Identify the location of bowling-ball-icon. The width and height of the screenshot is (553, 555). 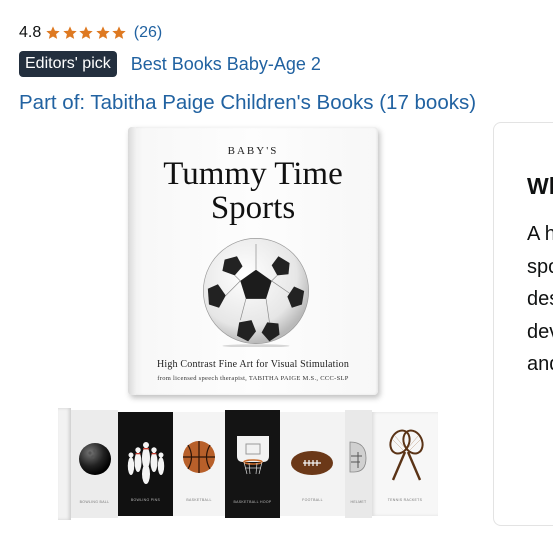
(95, 459).